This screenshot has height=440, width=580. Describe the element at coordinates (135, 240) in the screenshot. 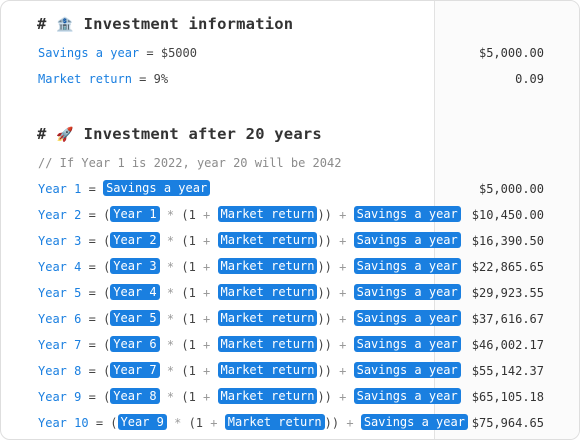

I see `previous-year-token: Year 2` at that location.